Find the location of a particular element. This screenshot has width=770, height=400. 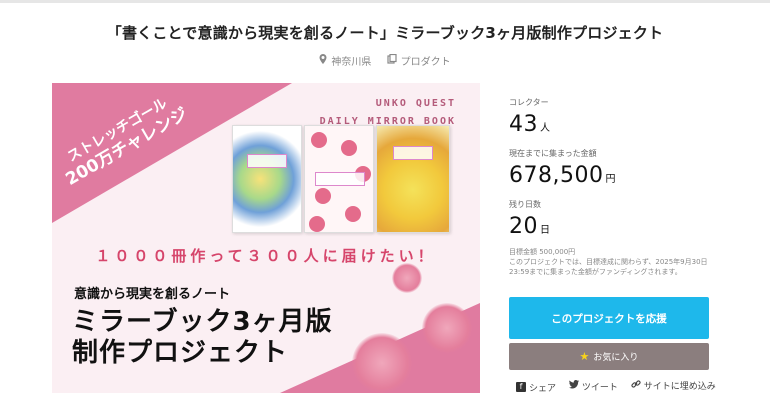

days-left-block: 残り日数 20 日 is located at coordinates (530, 219).